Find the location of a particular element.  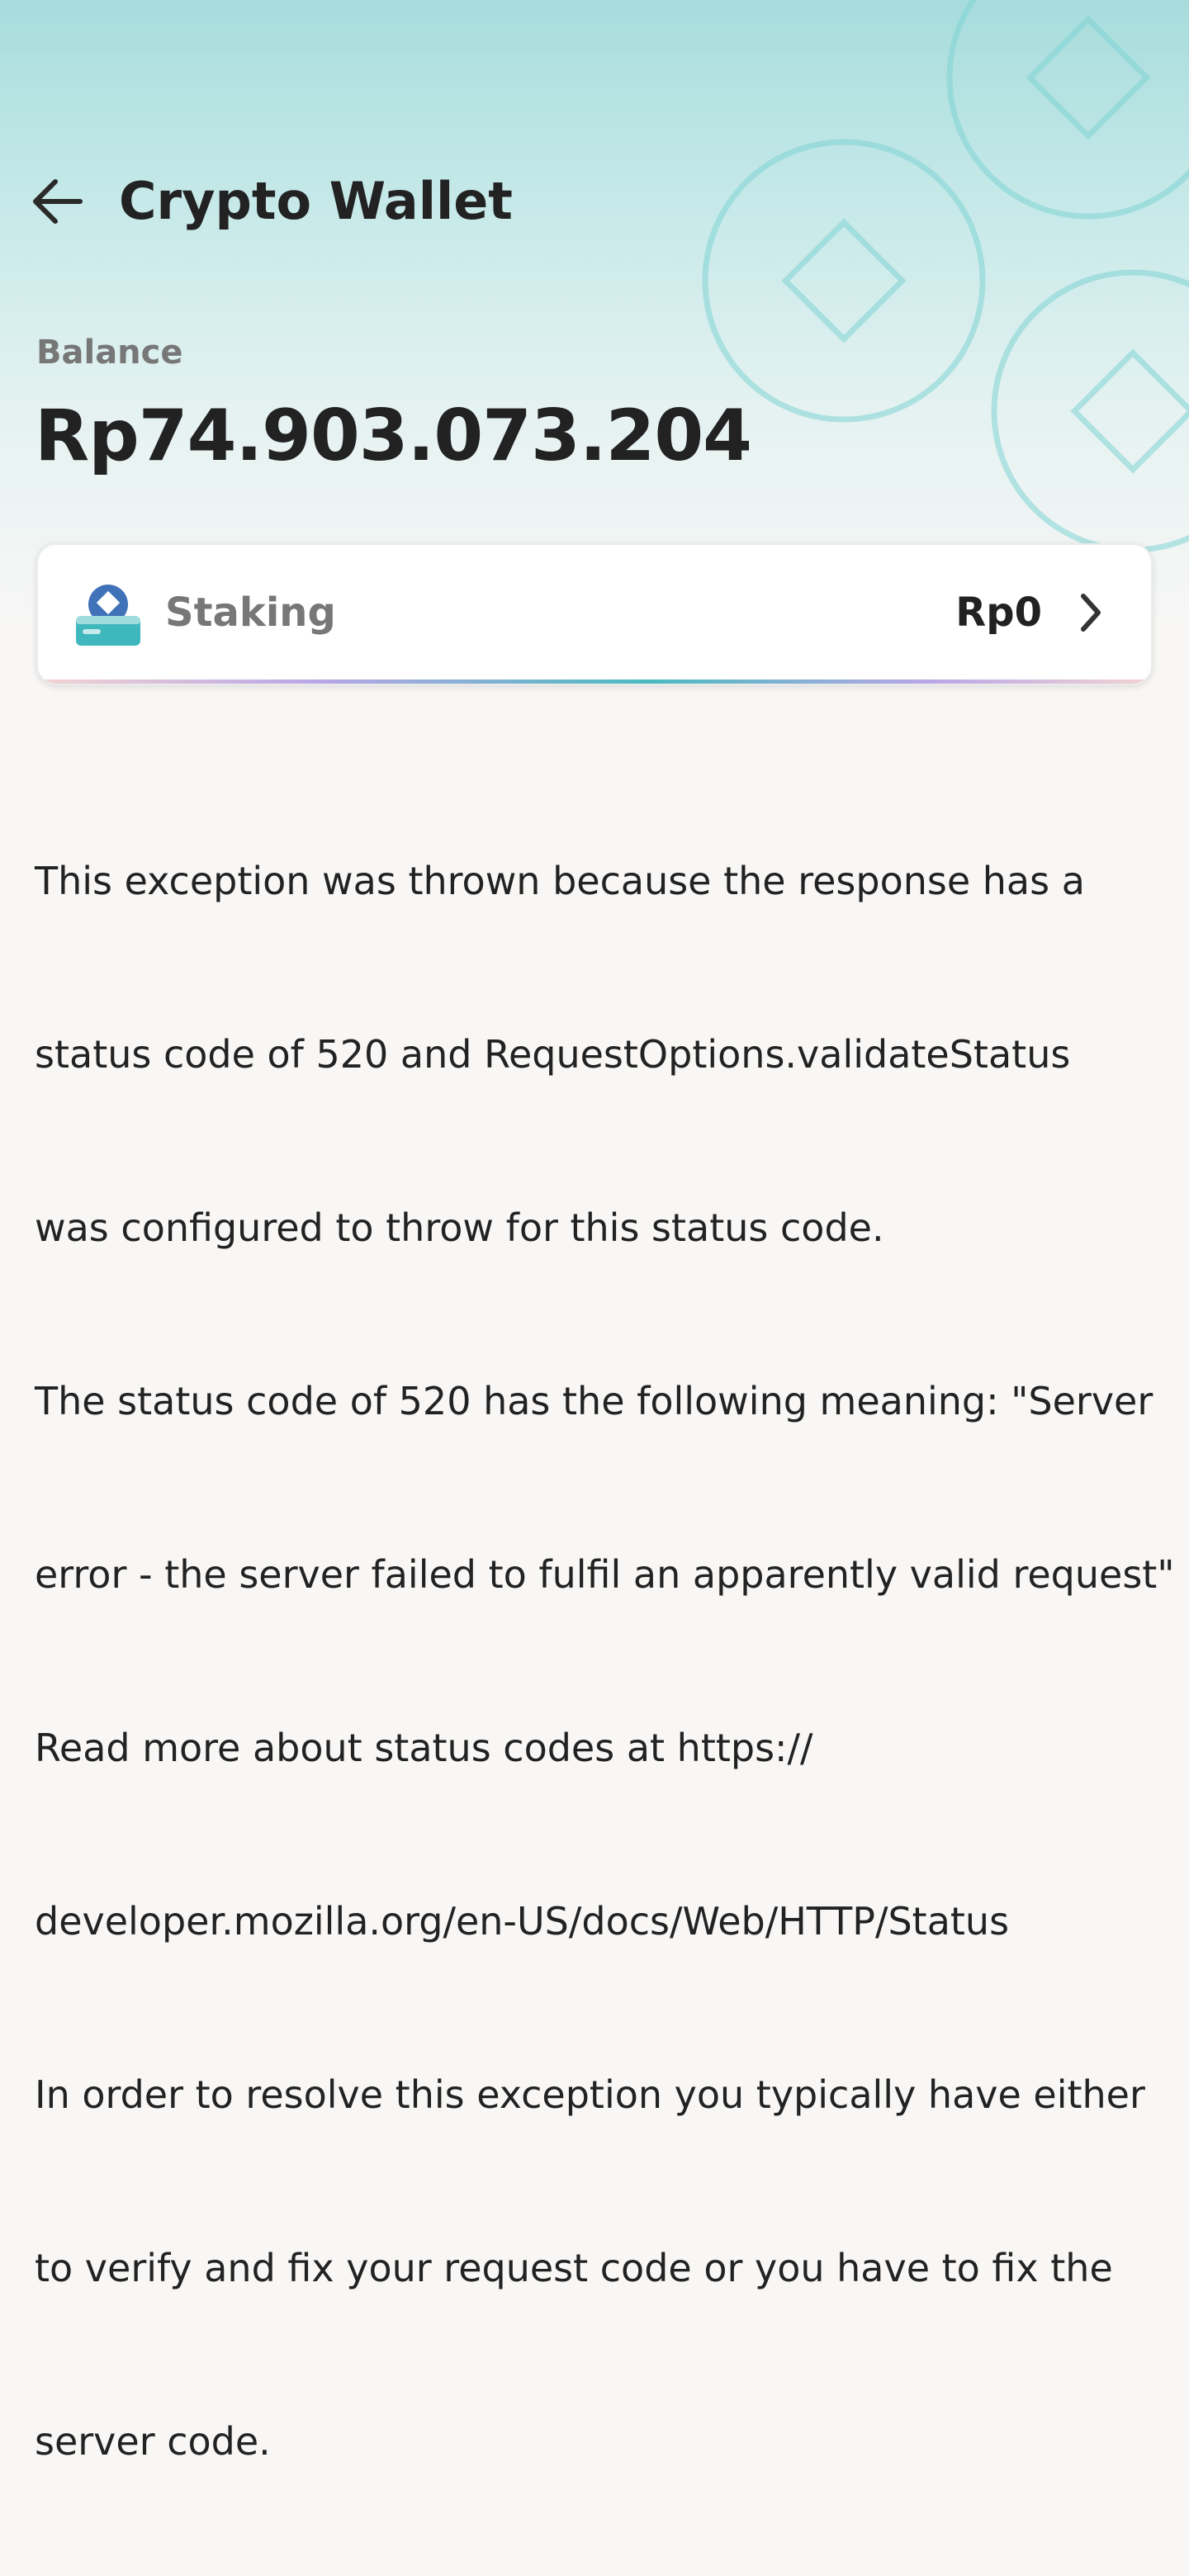

balance-label: Balance is located at coordinates (109, 353).